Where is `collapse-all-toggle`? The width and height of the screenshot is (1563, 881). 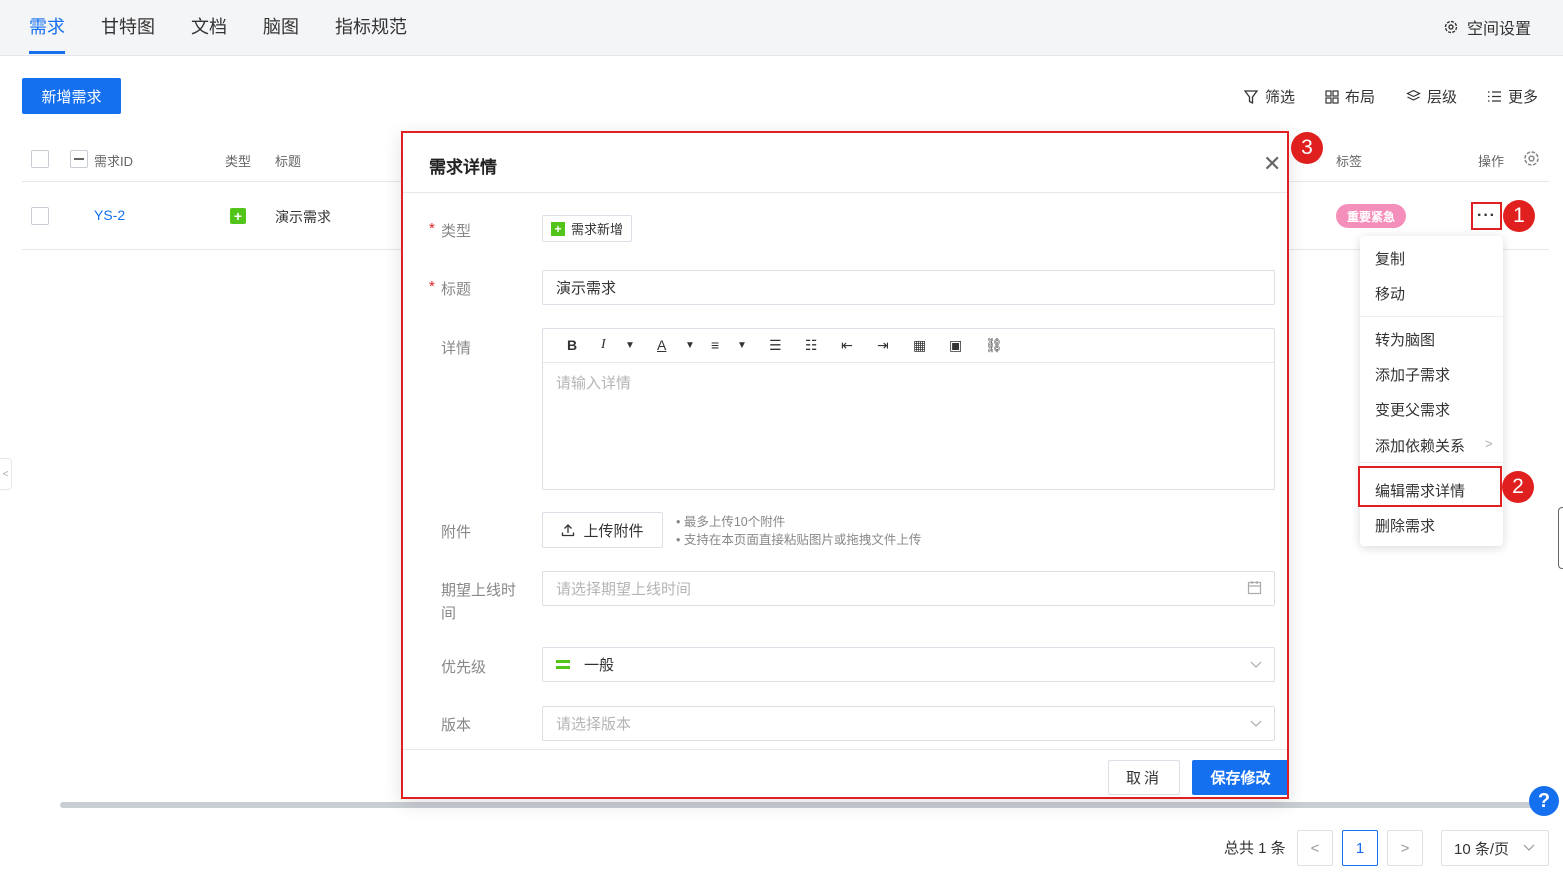
collapse-all-toggle is located at coordinates (79, 159).